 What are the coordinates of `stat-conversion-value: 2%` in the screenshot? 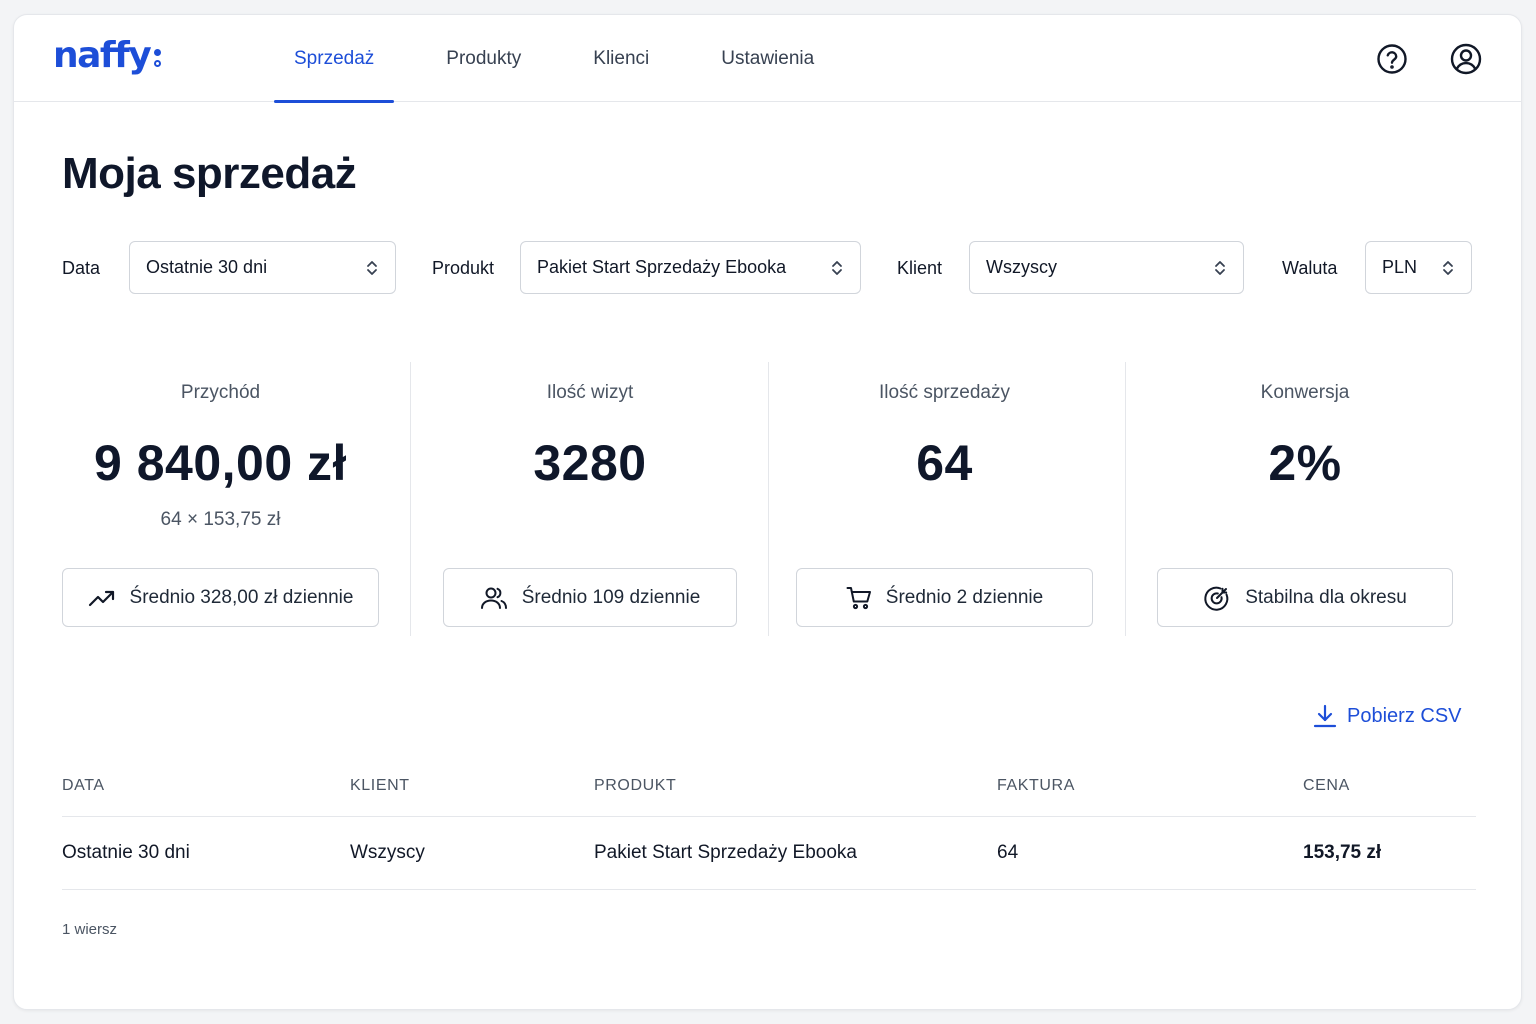 It's located at (1305, 463).